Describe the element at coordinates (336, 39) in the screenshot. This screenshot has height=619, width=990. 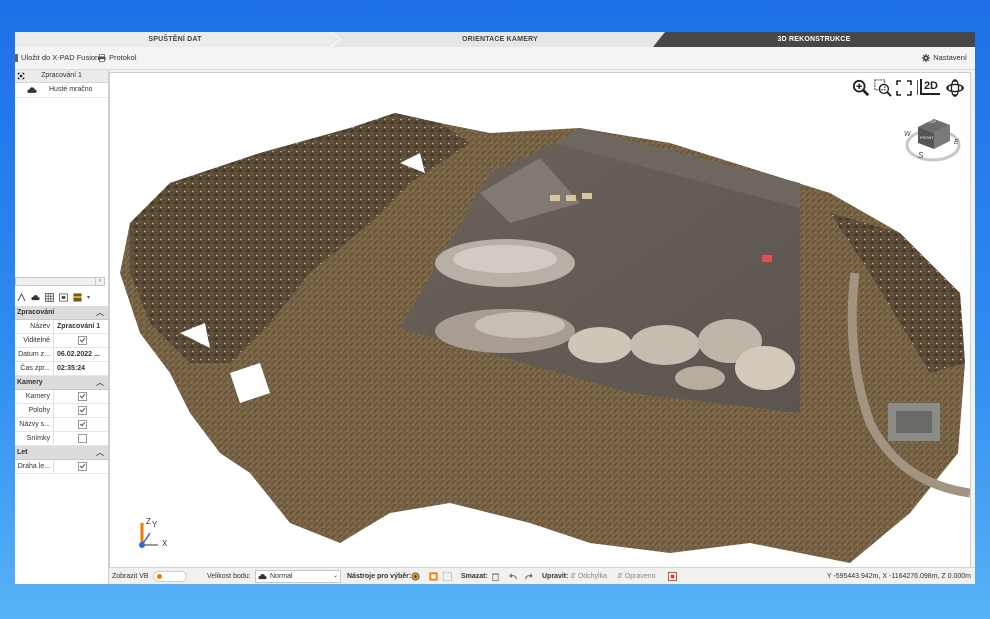
I see `step-separator-icon` at that location.